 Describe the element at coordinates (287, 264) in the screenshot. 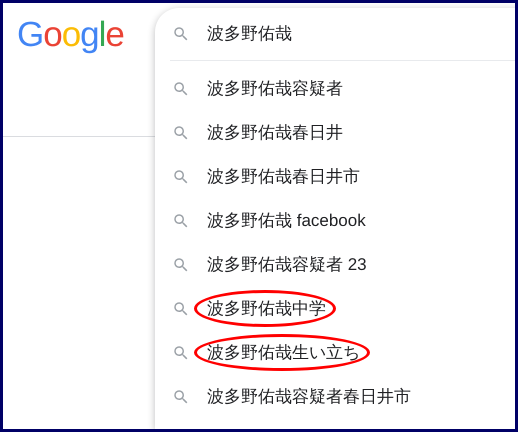

I see `suggestion-text: 波多野佑哉容疑者 23` at that location.